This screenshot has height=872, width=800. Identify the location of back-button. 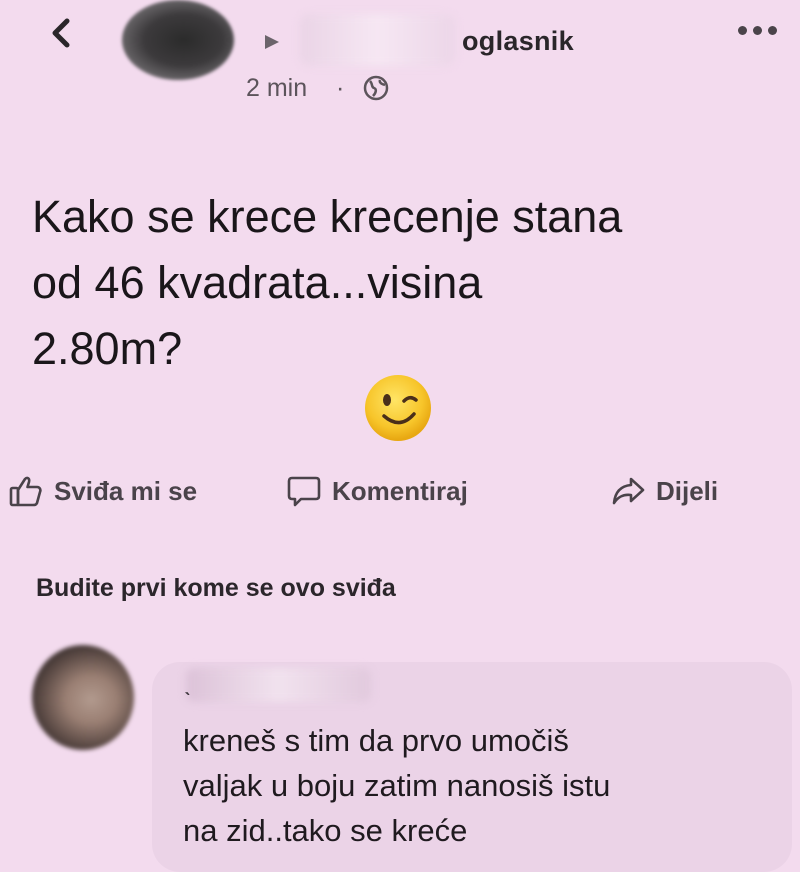
(60, 33).